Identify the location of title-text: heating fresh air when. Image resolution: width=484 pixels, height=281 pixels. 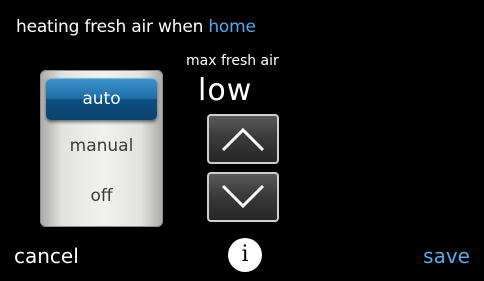
(112, 27).